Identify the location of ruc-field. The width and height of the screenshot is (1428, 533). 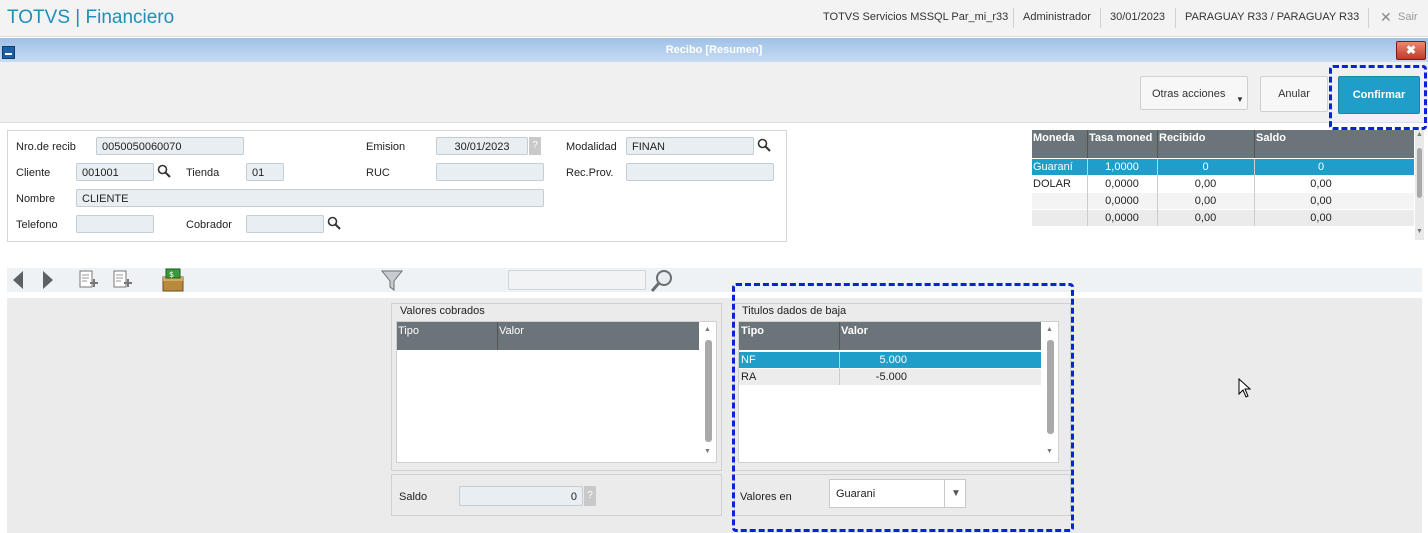
(490, 172).